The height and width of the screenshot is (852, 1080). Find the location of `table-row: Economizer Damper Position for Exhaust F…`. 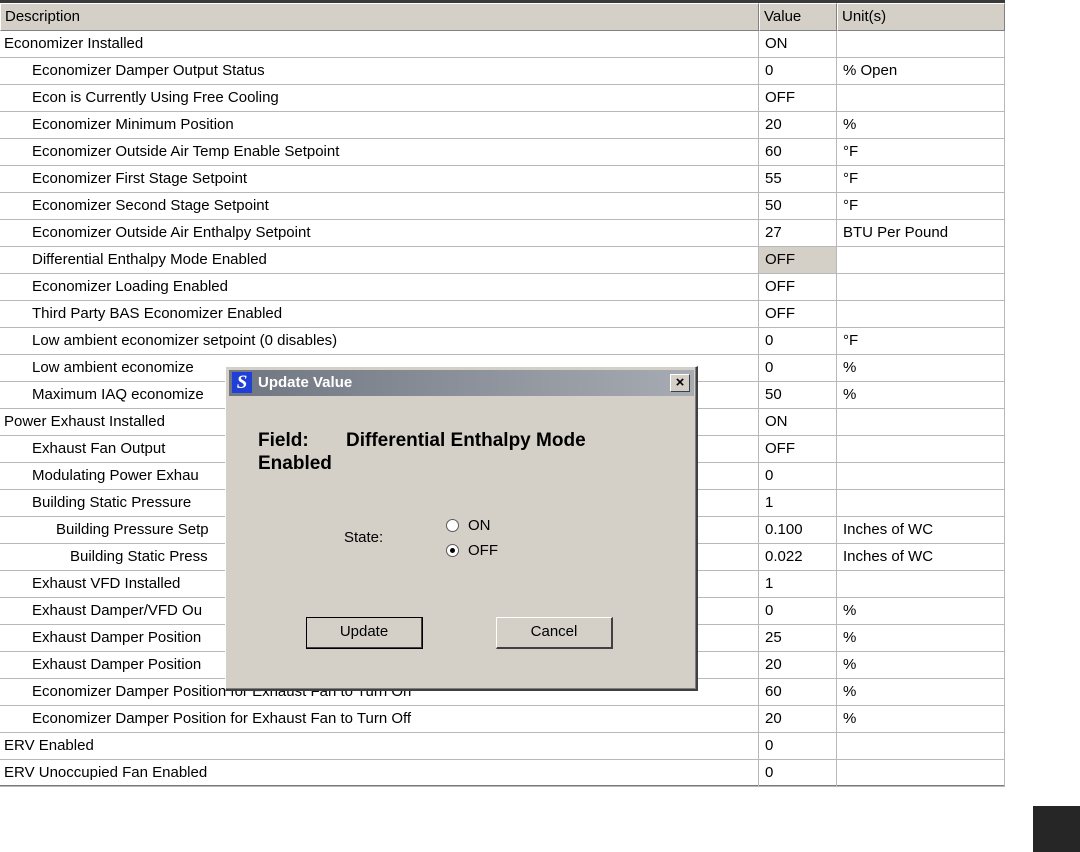

table-row: Economizer Damper Position for Exhaust F… is located at coordinates (502, 719).